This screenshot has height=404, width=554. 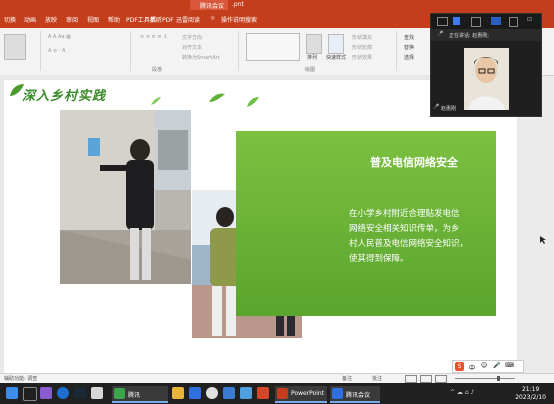 I want to click on panel-line: 村人民普及电信网络安全知识，, so click(x=409, y=244).